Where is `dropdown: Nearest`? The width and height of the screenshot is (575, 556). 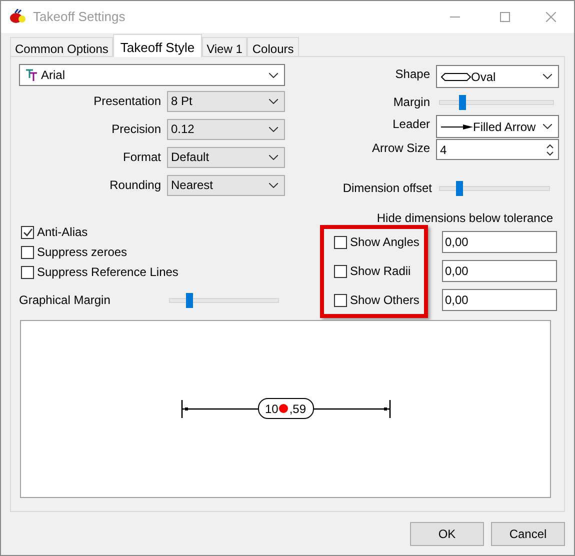
dropdown: Nearest is located at coordinates (226, 185).